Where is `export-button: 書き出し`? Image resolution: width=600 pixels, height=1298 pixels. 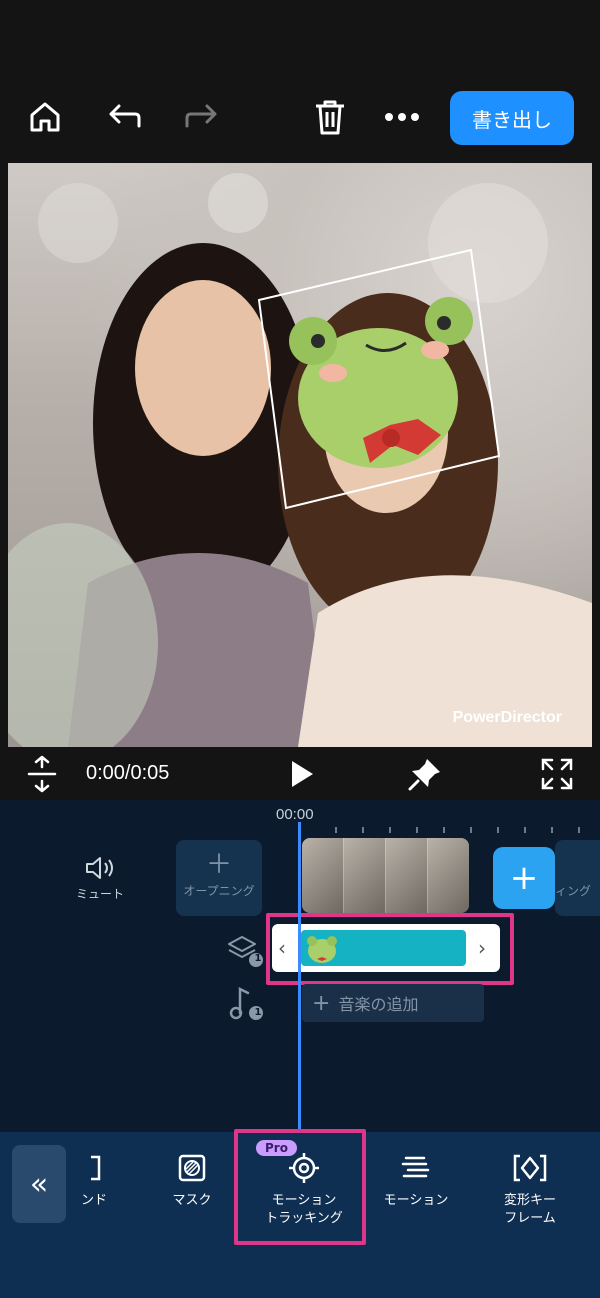
export-button: 書き出し is located at coordinates (512, 118).